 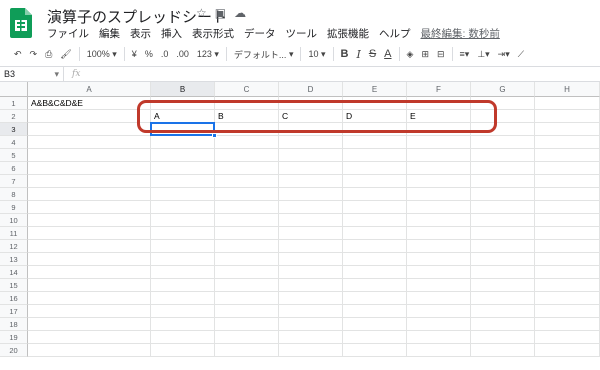 I want to click on select-all-corner, so click(x=14, y=89).